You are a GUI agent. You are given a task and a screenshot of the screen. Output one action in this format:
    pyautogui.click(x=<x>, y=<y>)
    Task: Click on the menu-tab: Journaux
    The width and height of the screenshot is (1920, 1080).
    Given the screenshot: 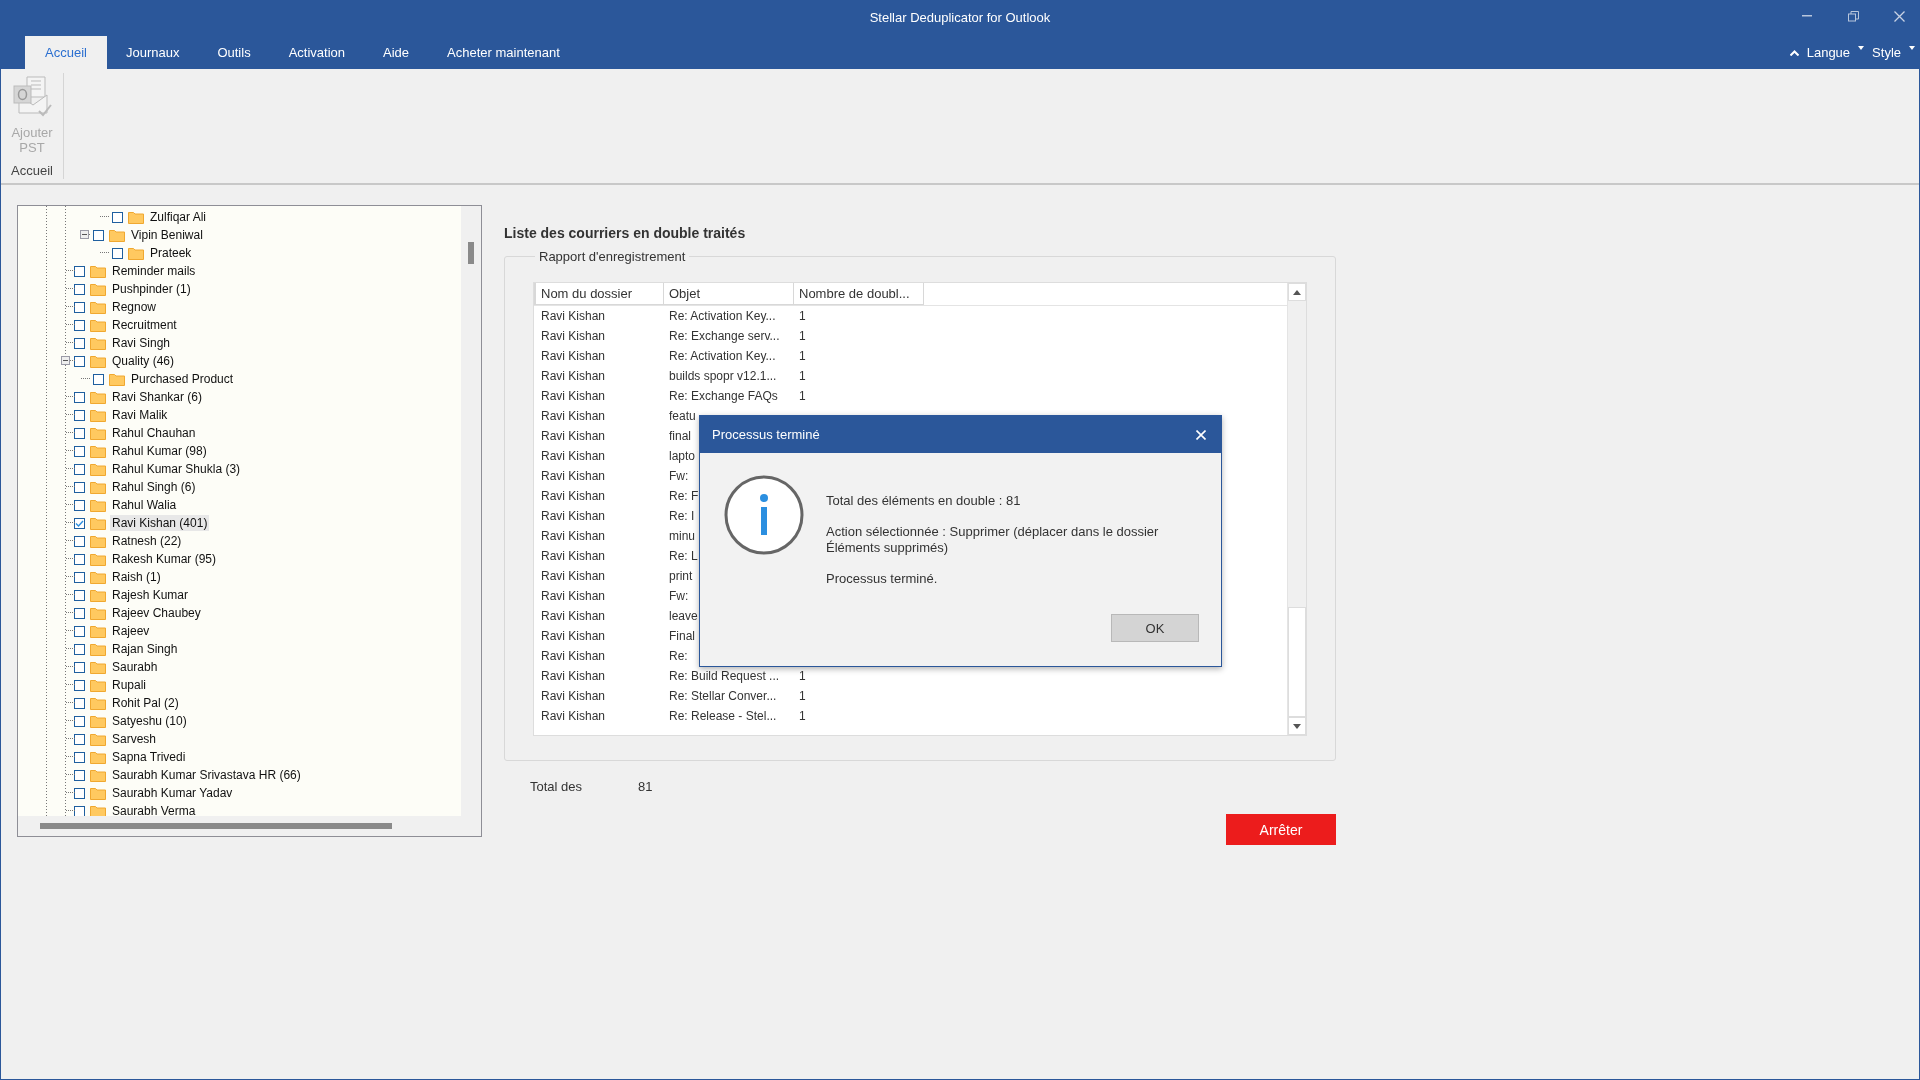 What is the action you would take?
    pyautogui.click(x=152, y=52)
    